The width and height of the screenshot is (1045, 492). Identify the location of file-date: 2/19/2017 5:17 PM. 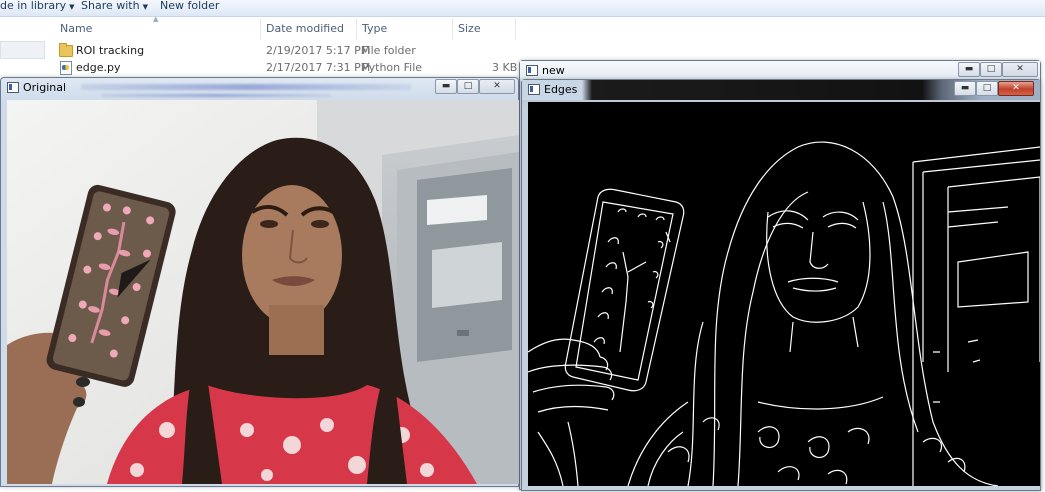
(318, 50).